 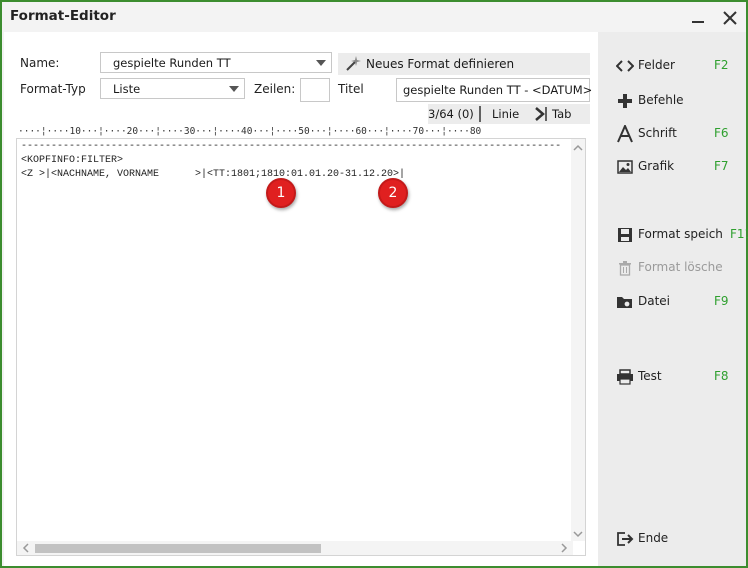 I want to click on printer-icon, so click(x=625, y=377).